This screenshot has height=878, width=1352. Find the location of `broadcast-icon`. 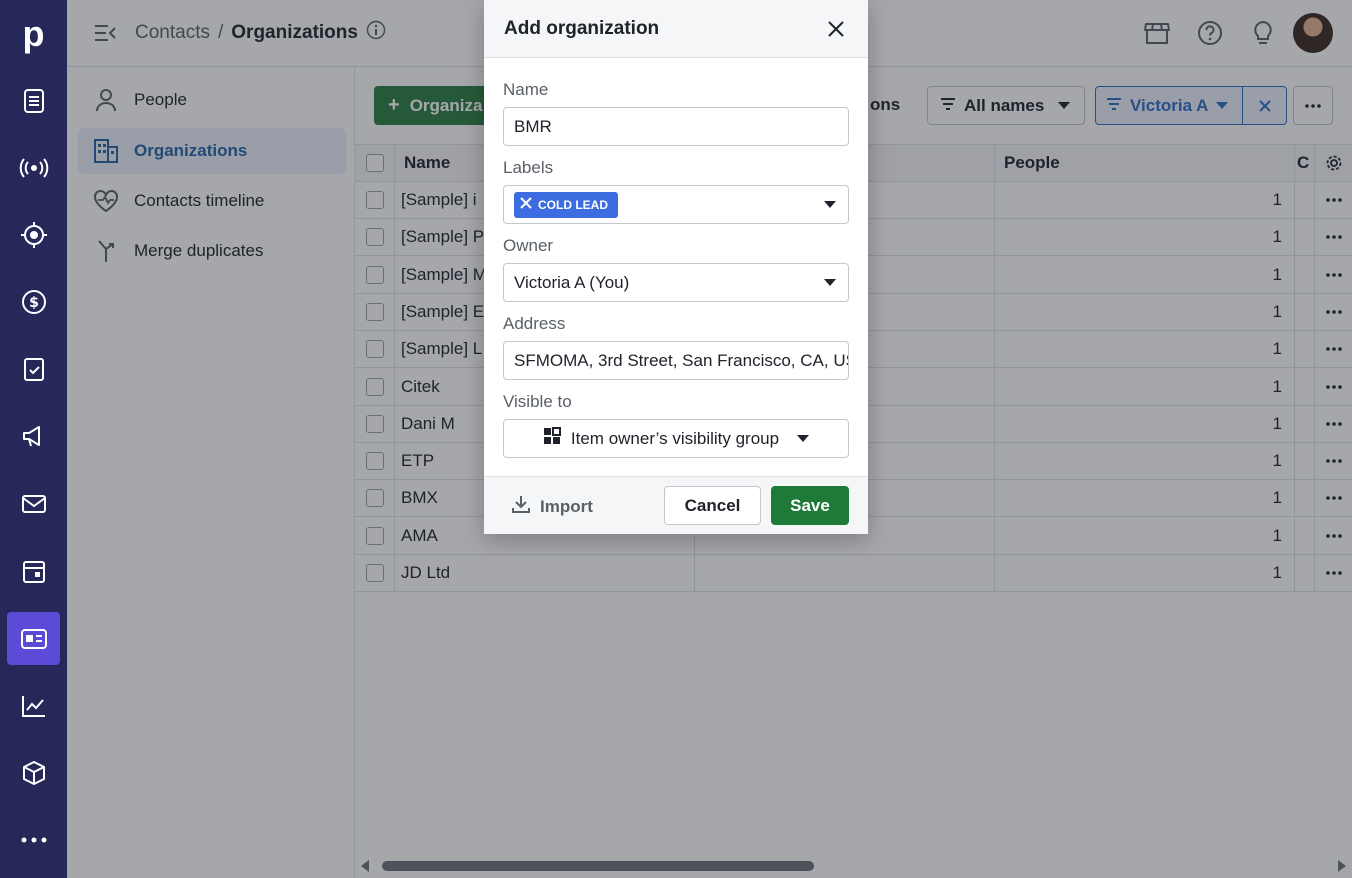

broadcast-icon is located at coordinates (33, 167).